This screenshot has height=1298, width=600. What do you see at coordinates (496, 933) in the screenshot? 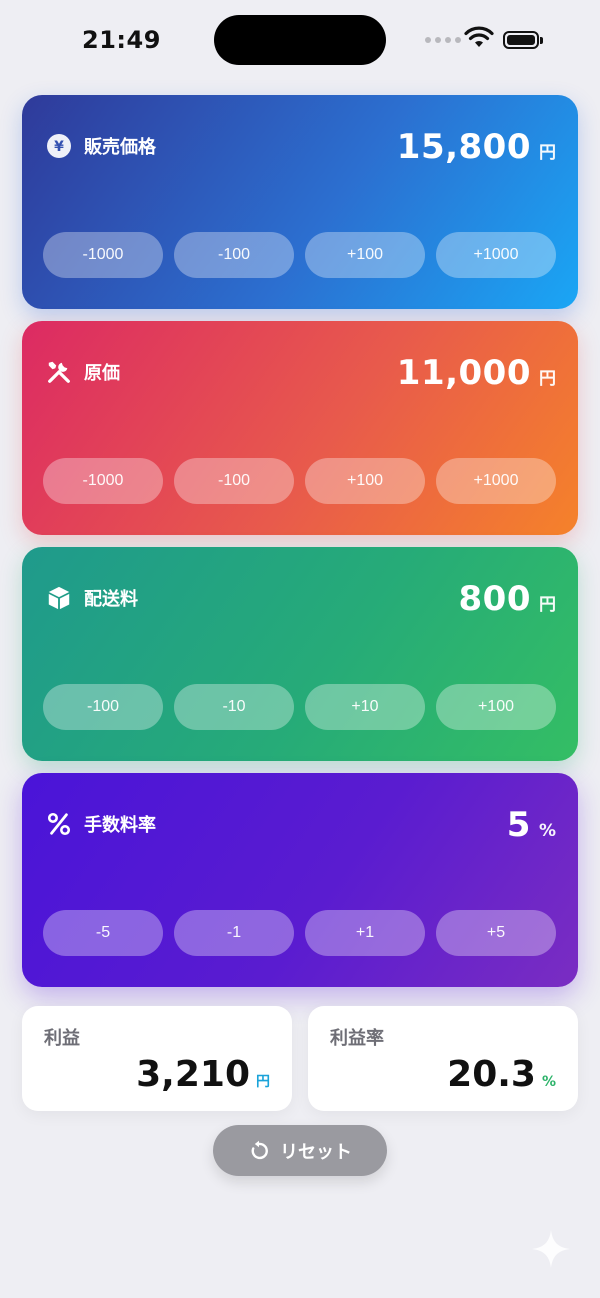
I see `fee-plus-5-button: +5` at bounding box center [496, 933].